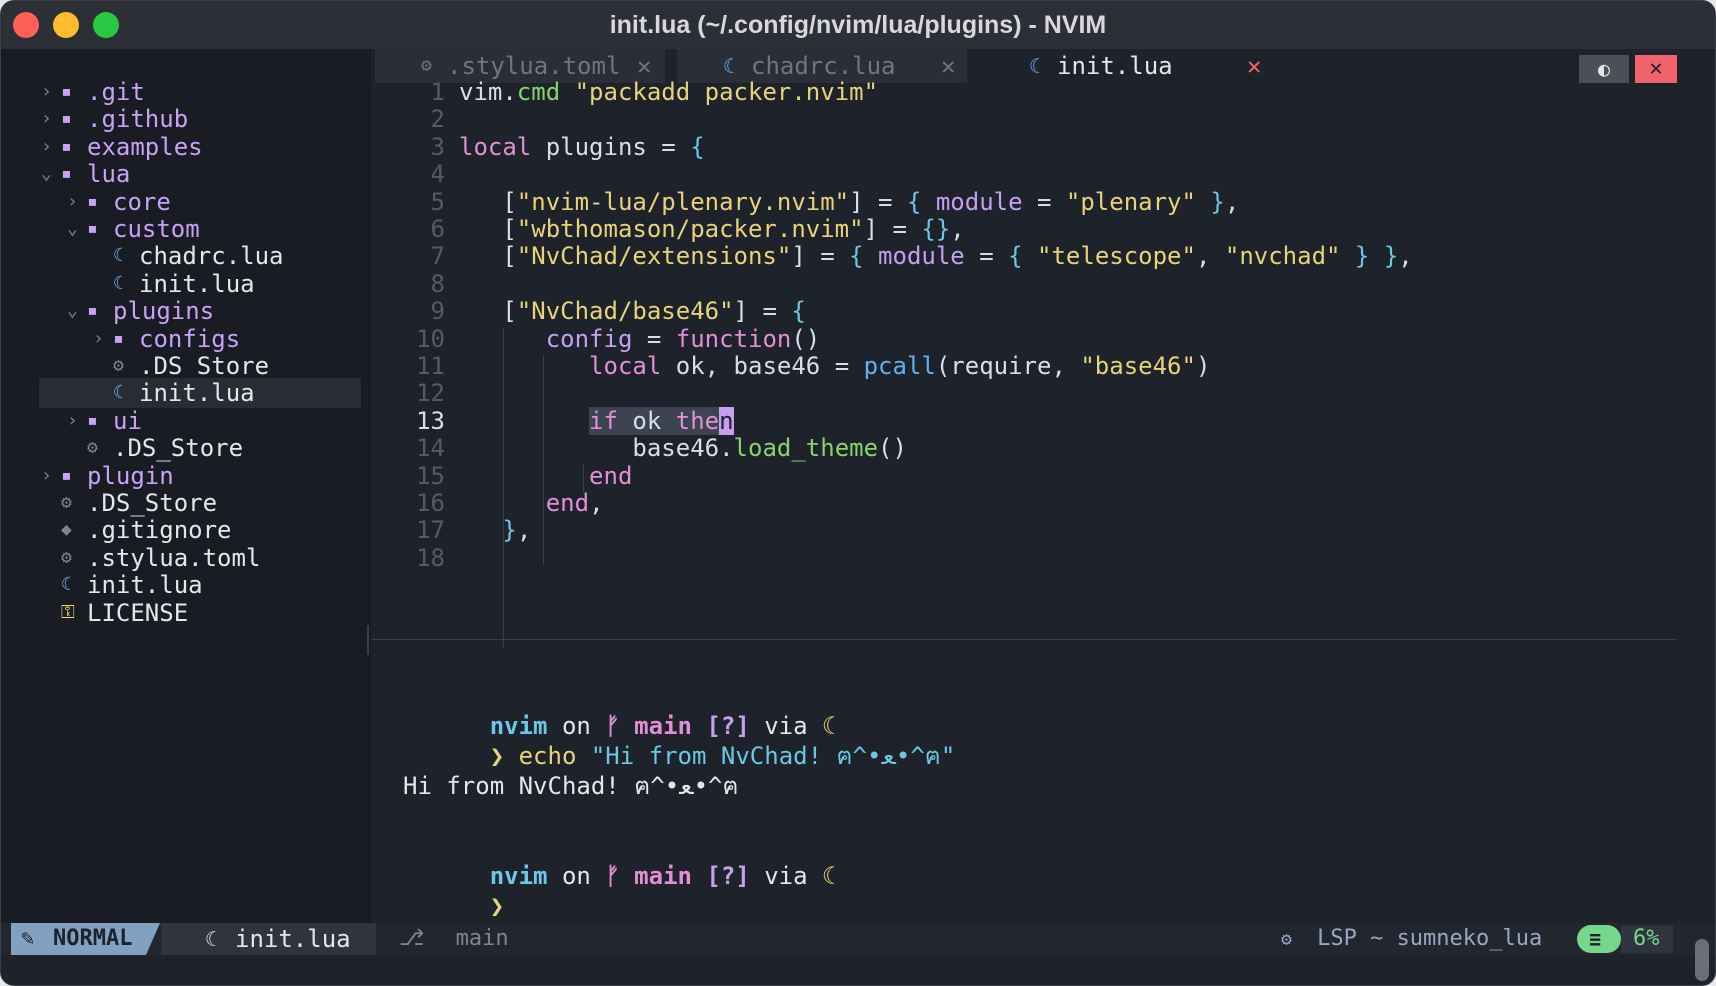 This screenshot has width=1716, height=986. I want to click on line-number: 3, so click(437, 146).